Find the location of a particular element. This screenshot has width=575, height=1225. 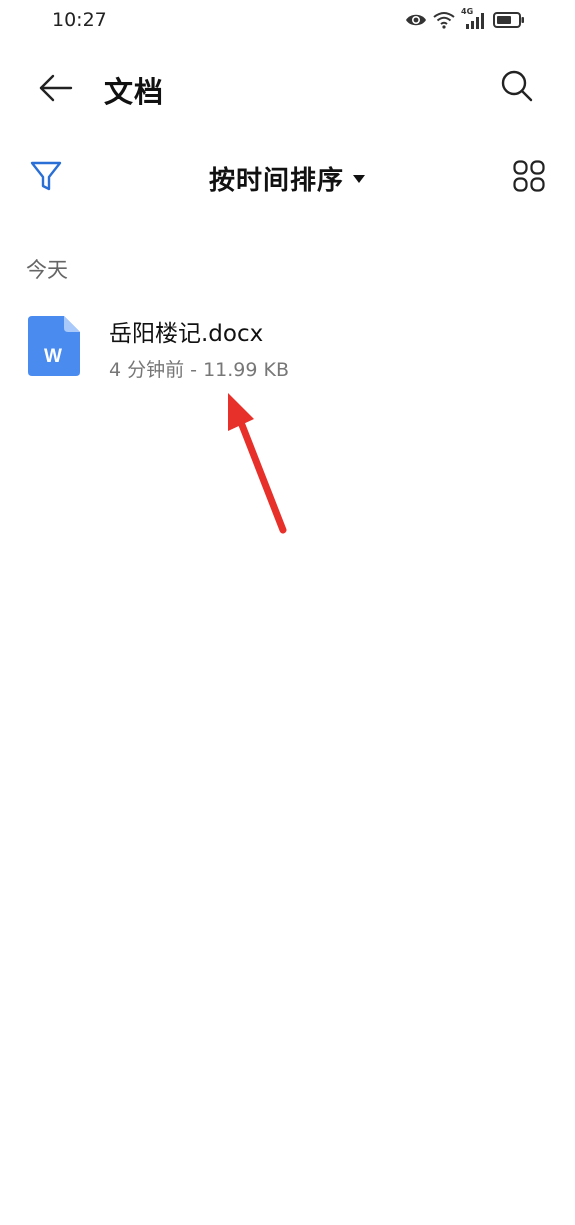

sort-selector: 按时间排序 is located at coordinates (288, 178).